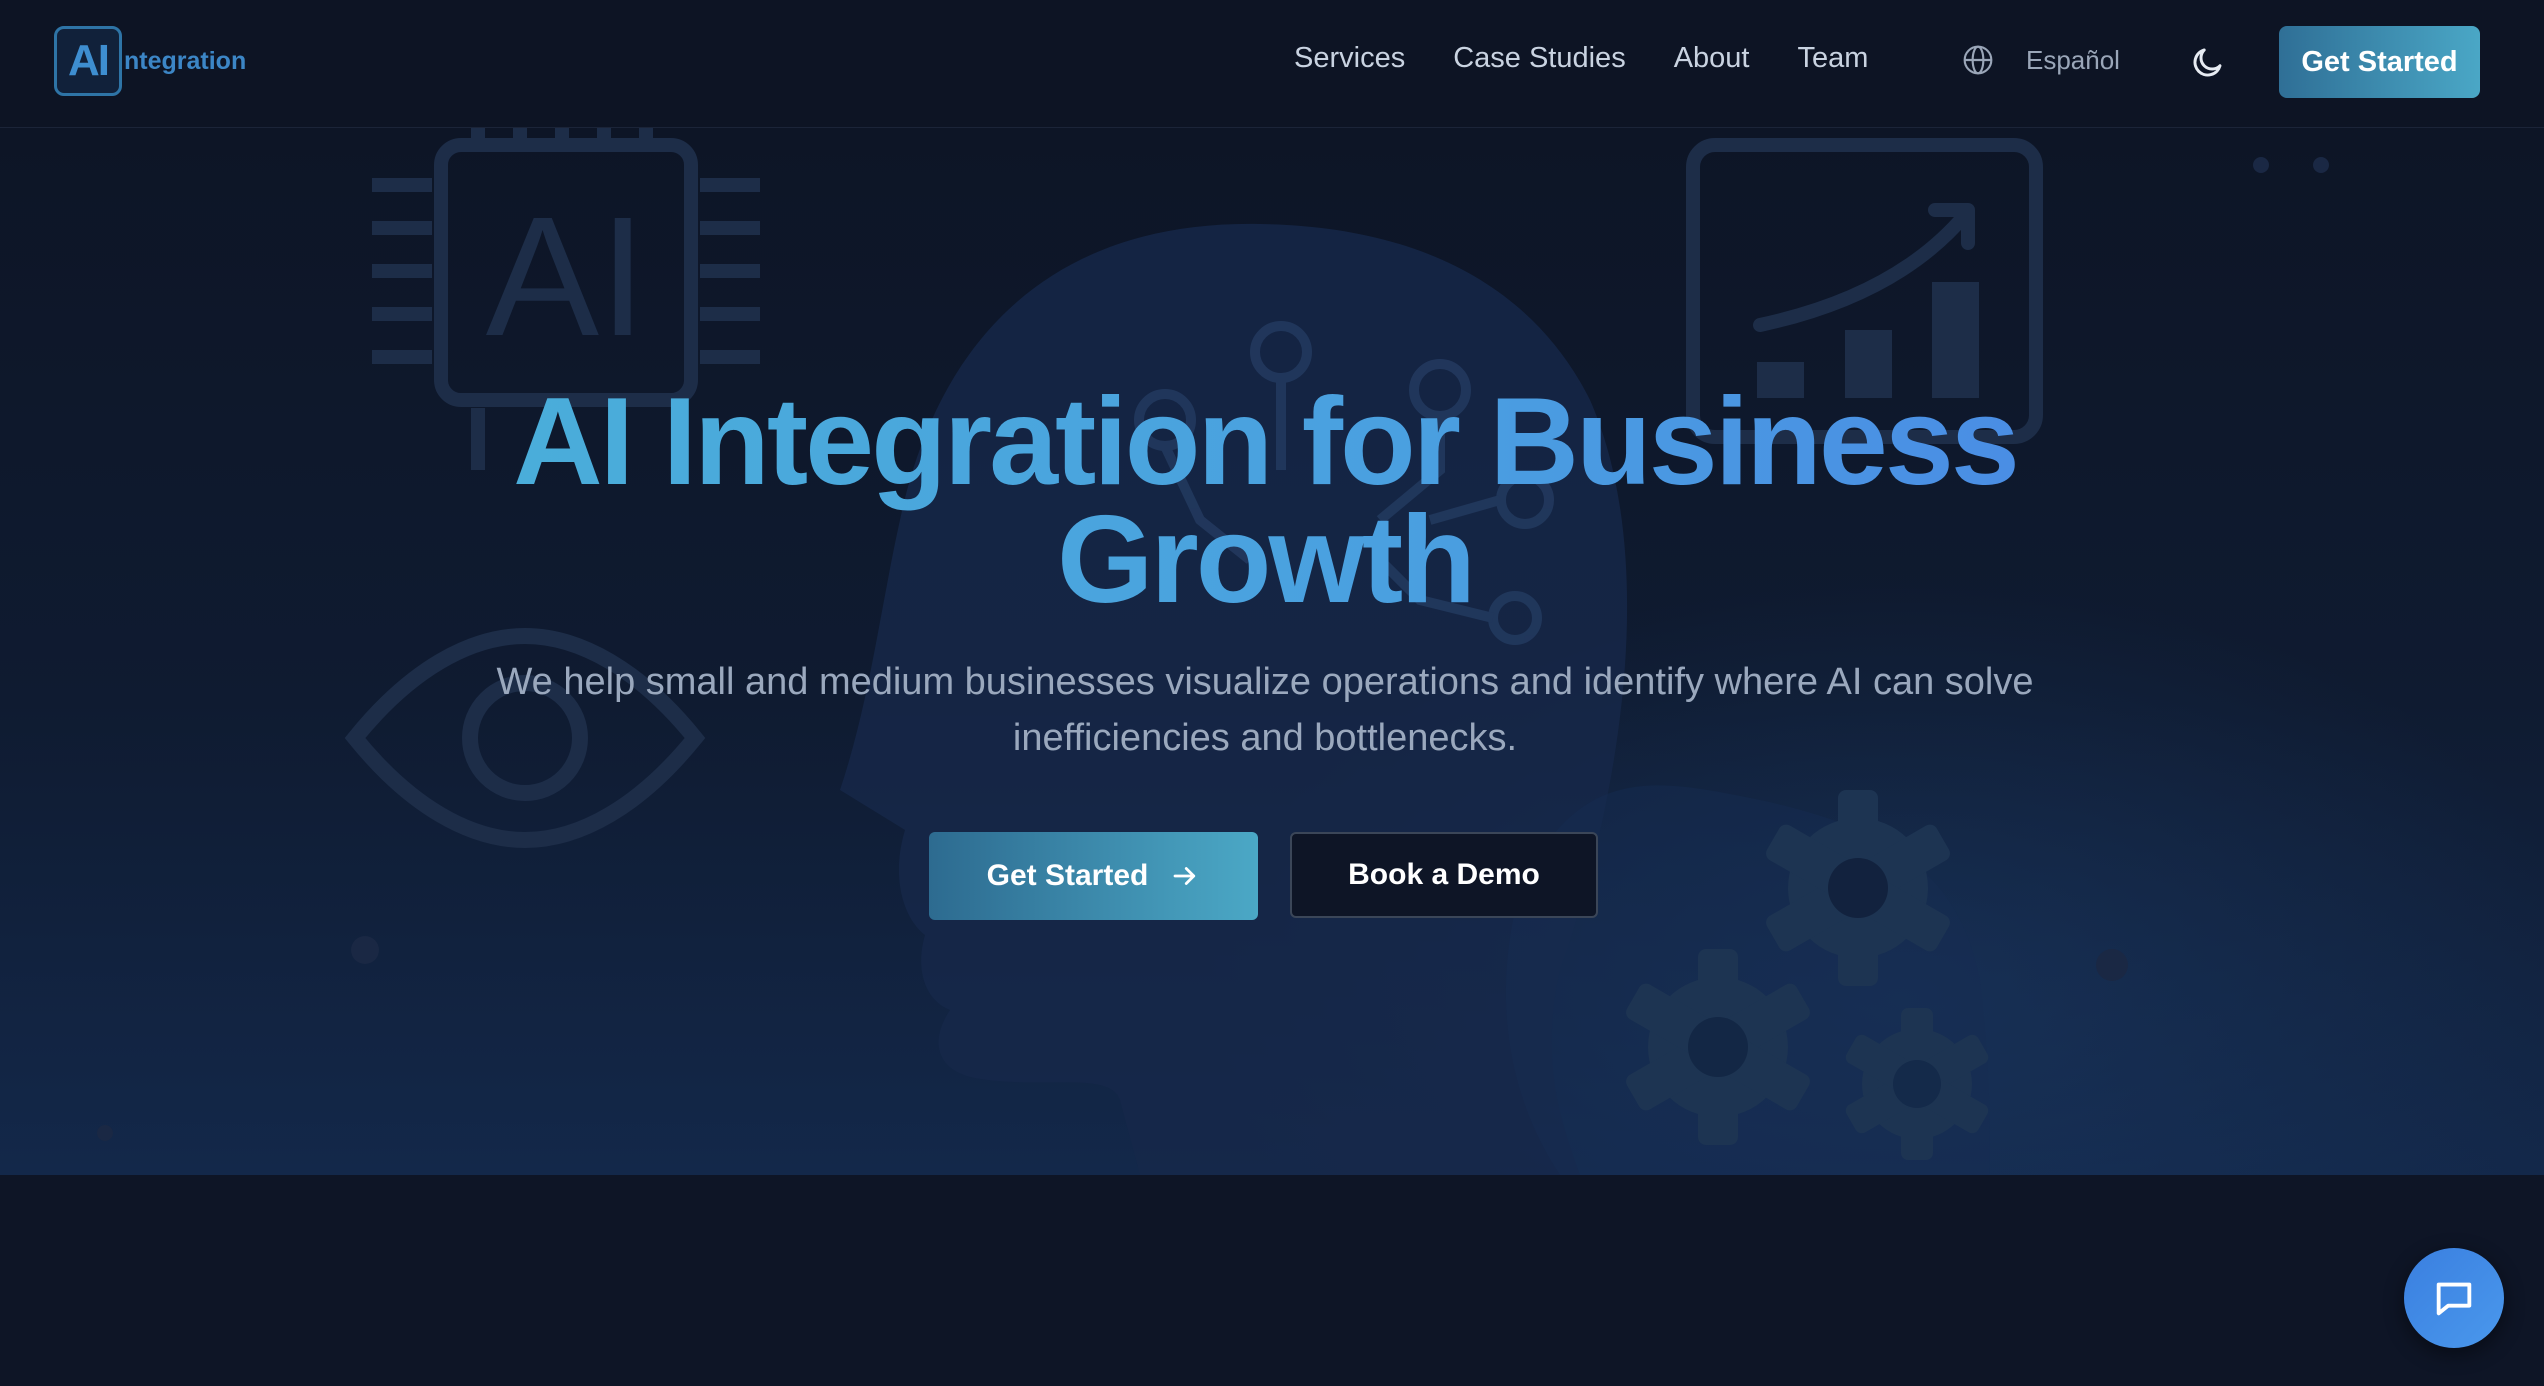 The image size is (2544, 1386). Describe the element at coordinates (1444, 875) in the screenshot. I see `book-demo-button: Book a Demo` at that location.